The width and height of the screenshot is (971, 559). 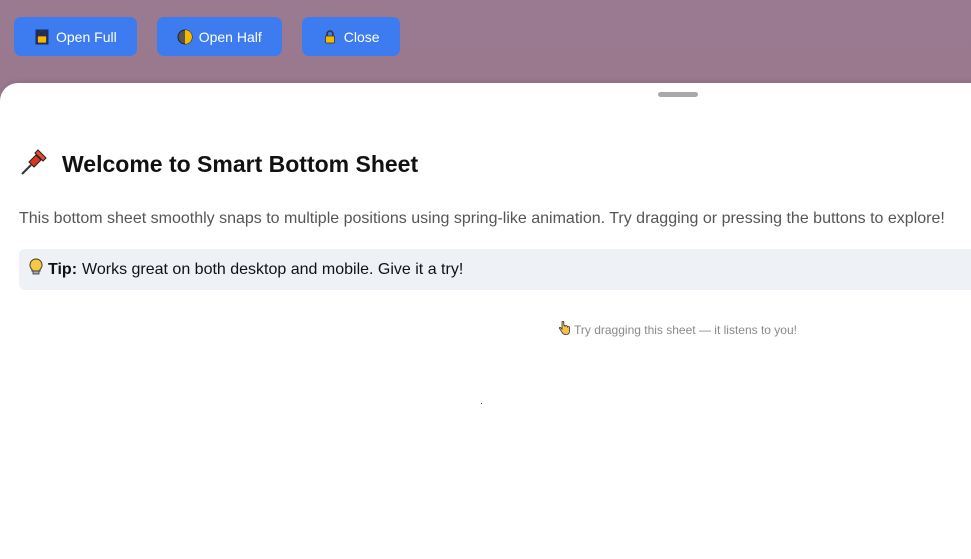 I want to click on title-row: Welcome to Smart Bottom Sheet, so click(x=218, y=164).